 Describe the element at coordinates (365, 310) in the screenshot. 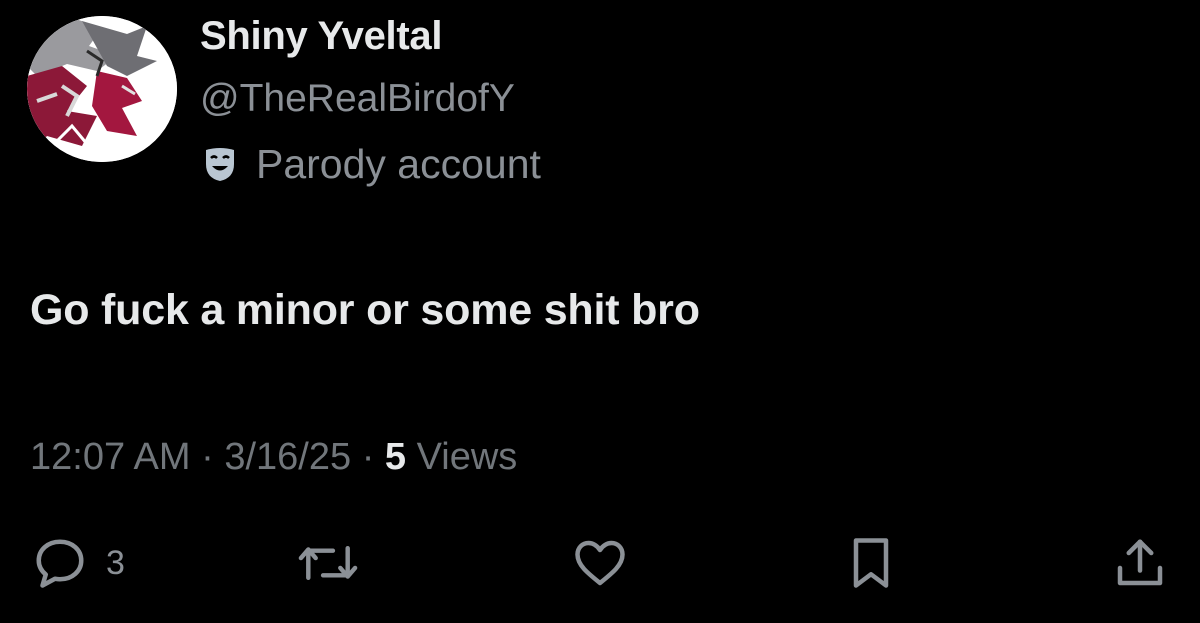

I see `tweet-text: Go fuck a minor or some shit bro` at that location.